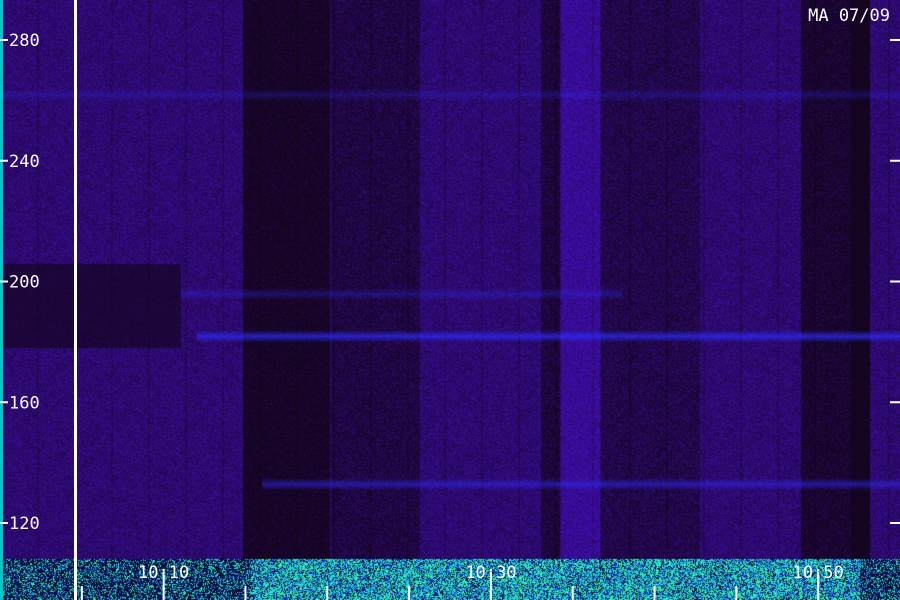  I want to click on station-date-label: MA 07/09, so click(849, 16).